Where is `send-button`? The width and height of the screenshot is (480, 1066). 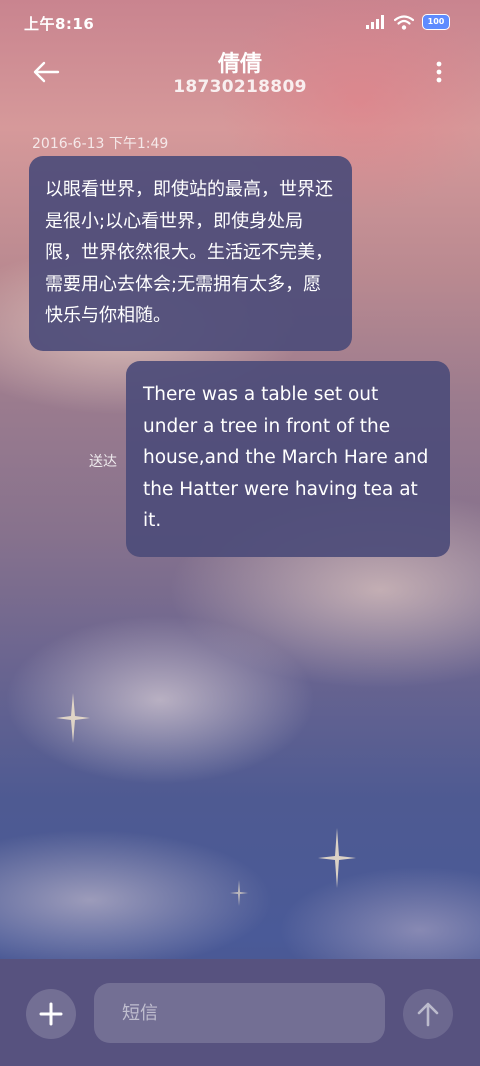
send-button is located at coordinates (428, 1014).